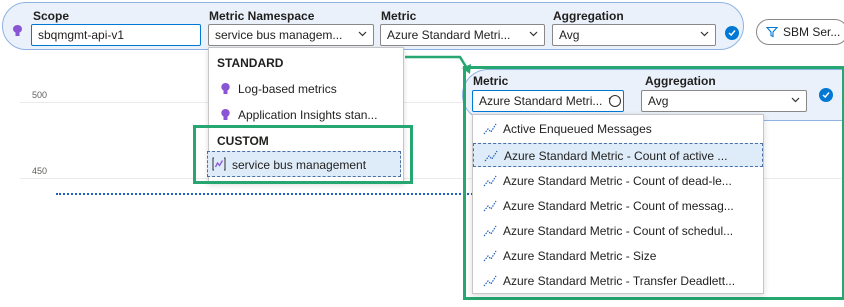 This screenshot has width=844, height=307. What do you see at coordinates (299, 165) in the screenshot?
I see `namespace-option-label: service bus management` at bounding box center [299, 165].